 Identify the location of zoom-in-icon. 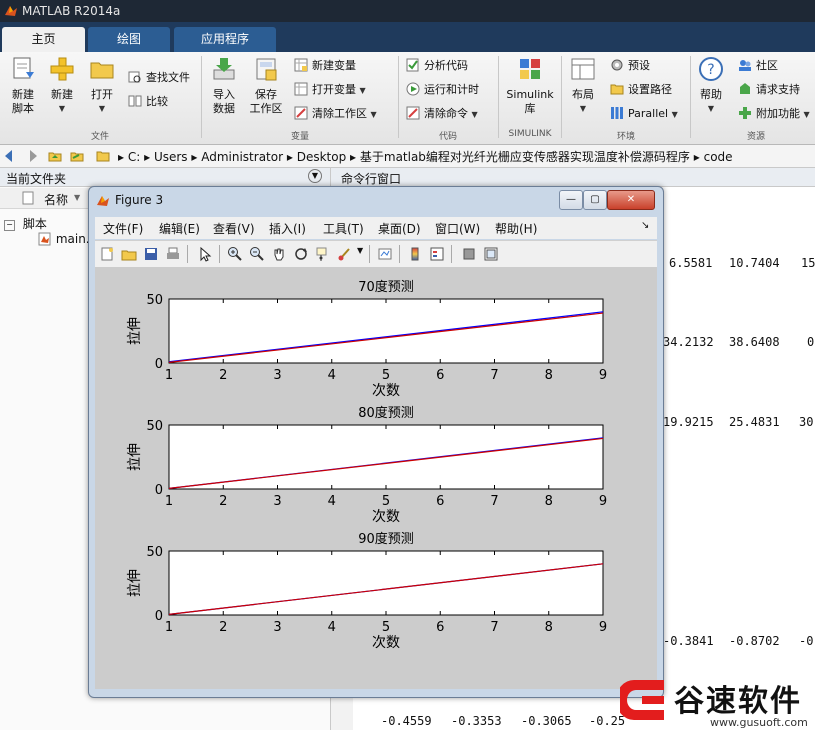
(235, 254).